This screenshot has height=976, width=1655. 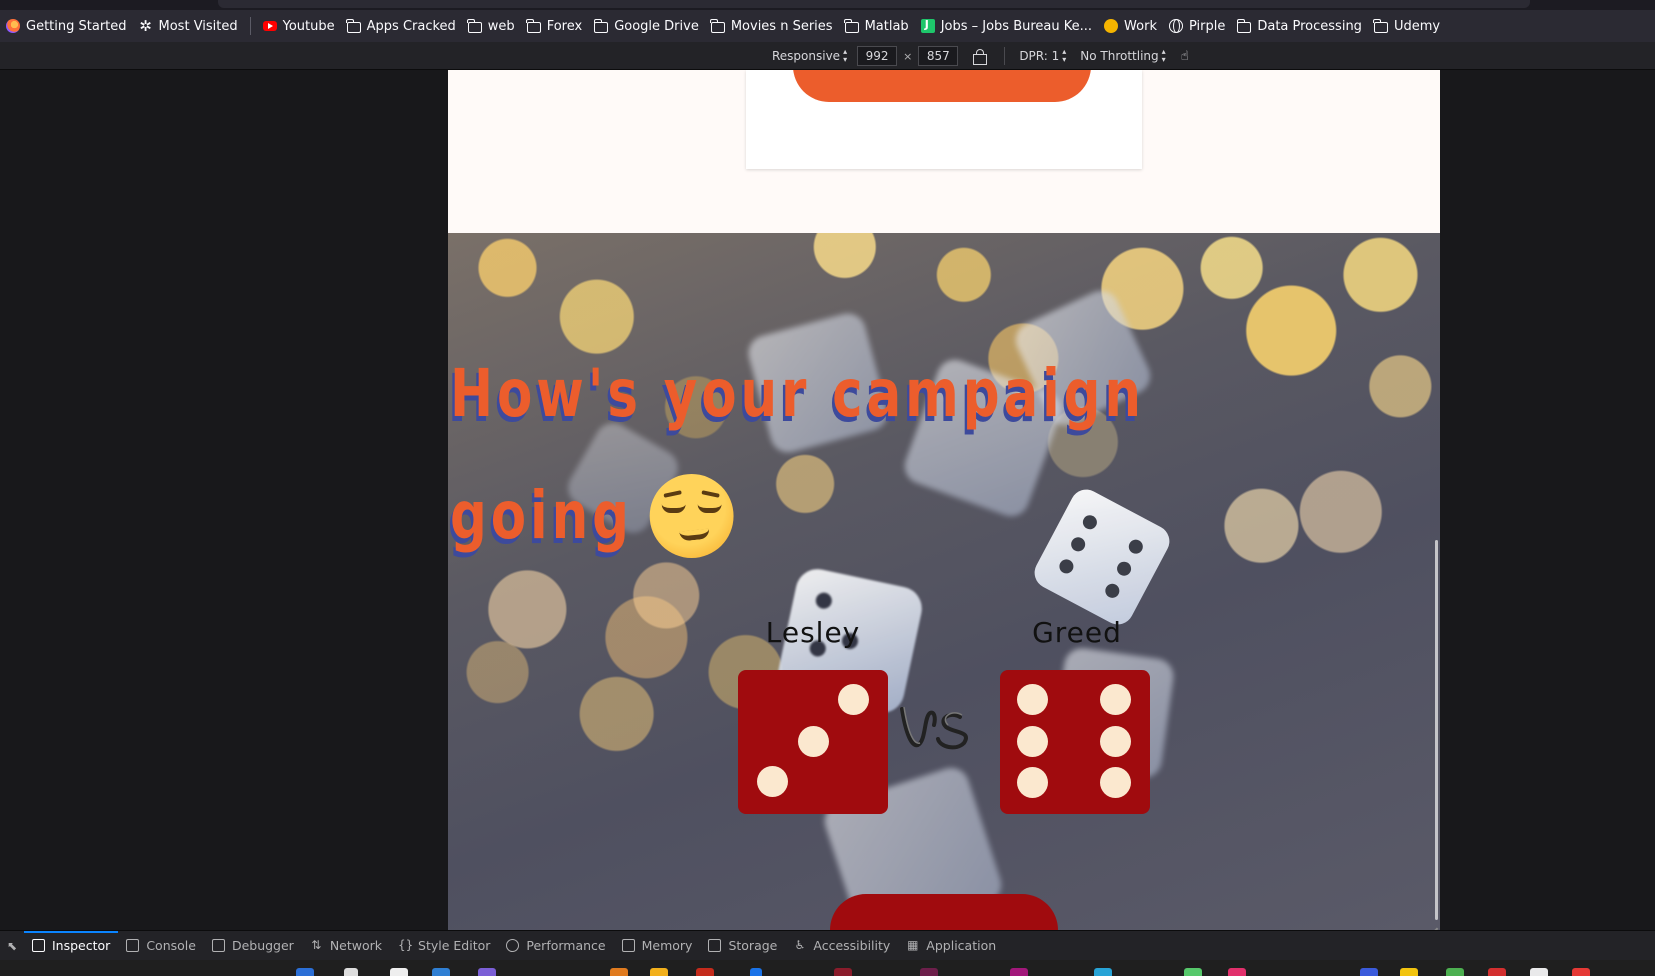 What do you see at coordinates (198, 26) in the screenshot?
I see `bookmark-label: Most Visited` at bounding box center [198, 26].